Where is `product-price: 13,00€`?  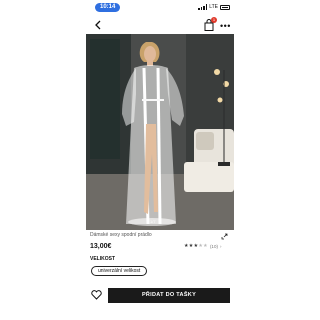
product-price: 13,00€ is located at coordinates (101, 246).